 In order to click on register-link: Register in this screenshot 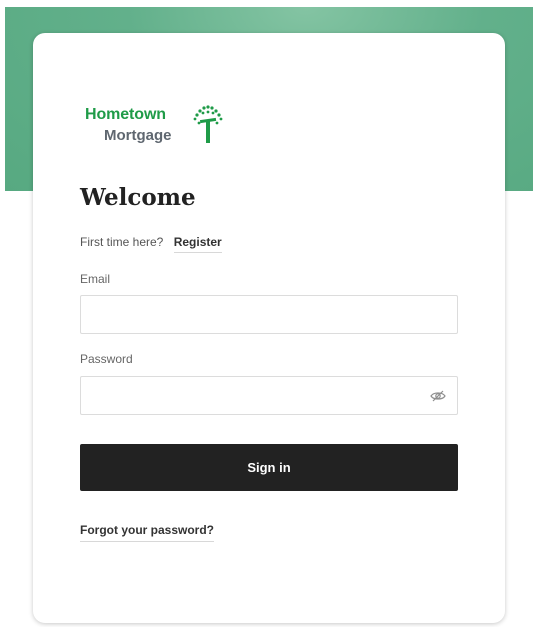, I will do `click(197, 244)`.